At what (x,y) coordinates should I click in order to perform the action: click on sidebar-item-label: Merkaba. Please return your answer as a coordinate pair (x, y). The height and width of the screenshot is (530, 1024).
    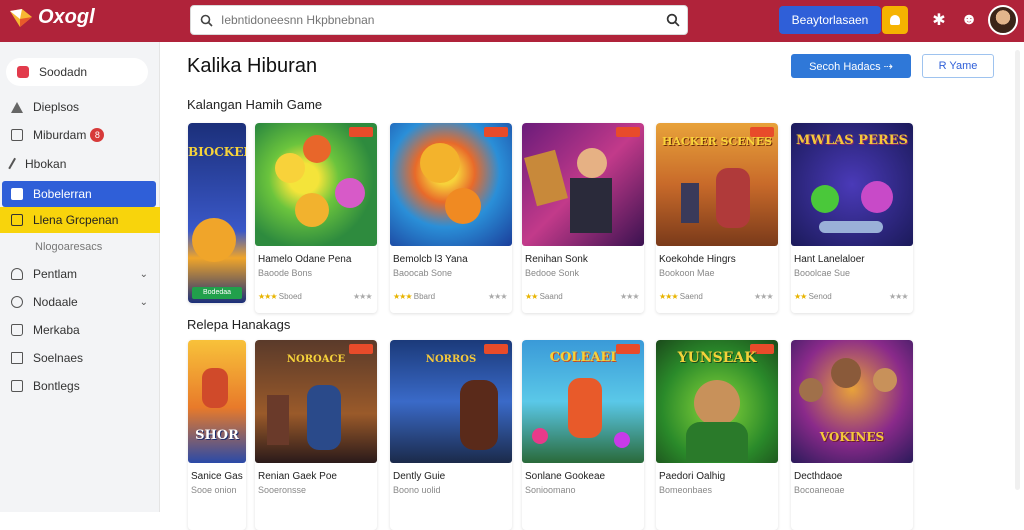
    Looking at the image, I should click on (56, 330).